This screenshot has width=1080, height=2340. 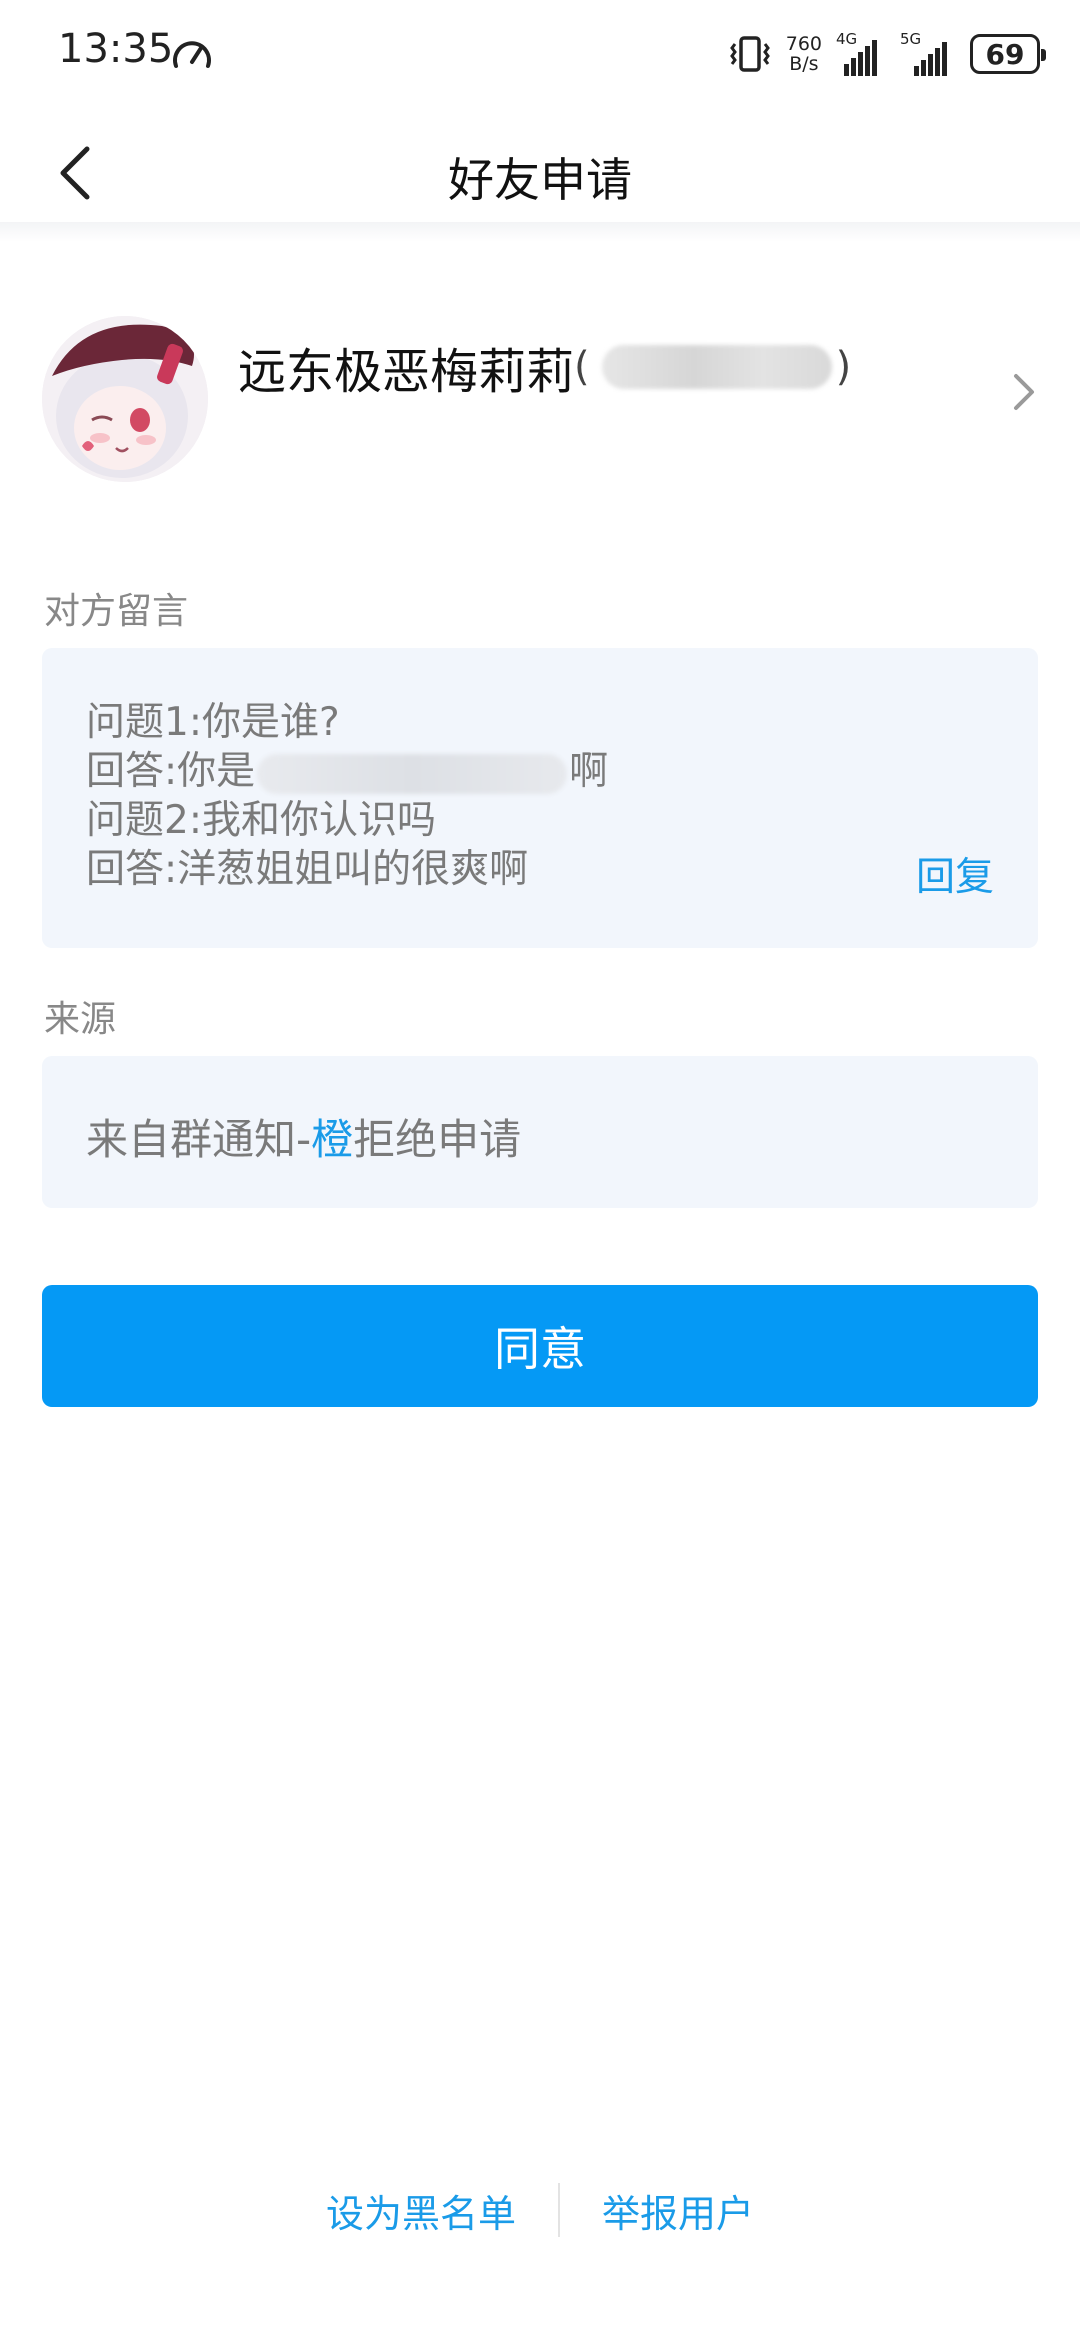 I want to click on blacklist-button: 设为黑名单, so click(x=421, y=2210).